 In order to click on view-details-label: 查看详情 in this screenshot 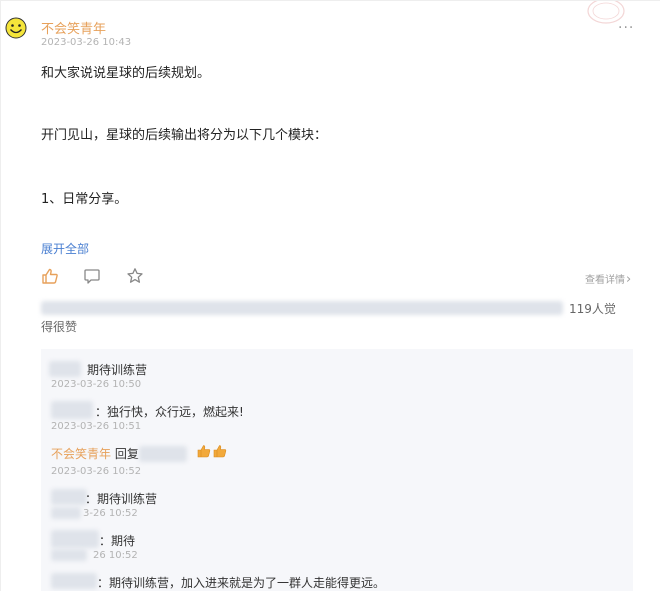, I will do `click(605, 280)`.